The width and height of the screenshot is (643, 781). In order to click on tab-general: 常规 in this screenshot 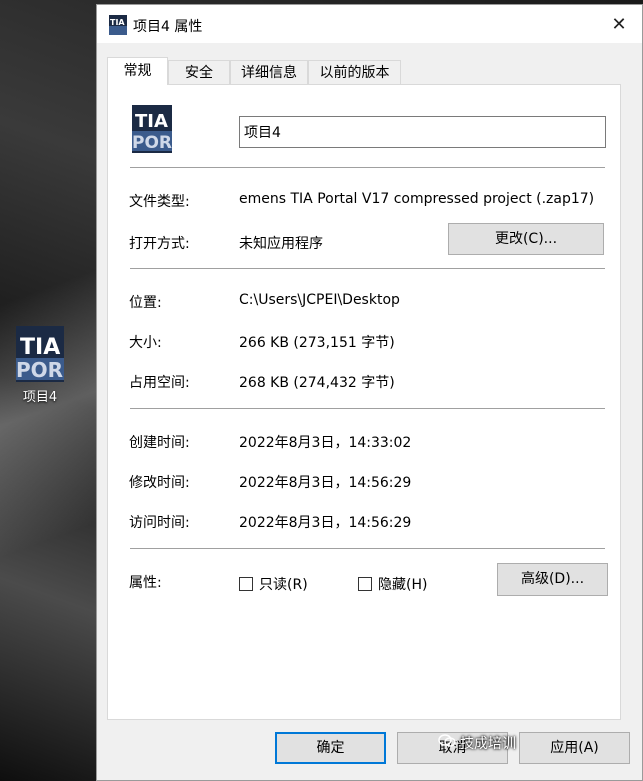, I will do `click(137, 71)`.